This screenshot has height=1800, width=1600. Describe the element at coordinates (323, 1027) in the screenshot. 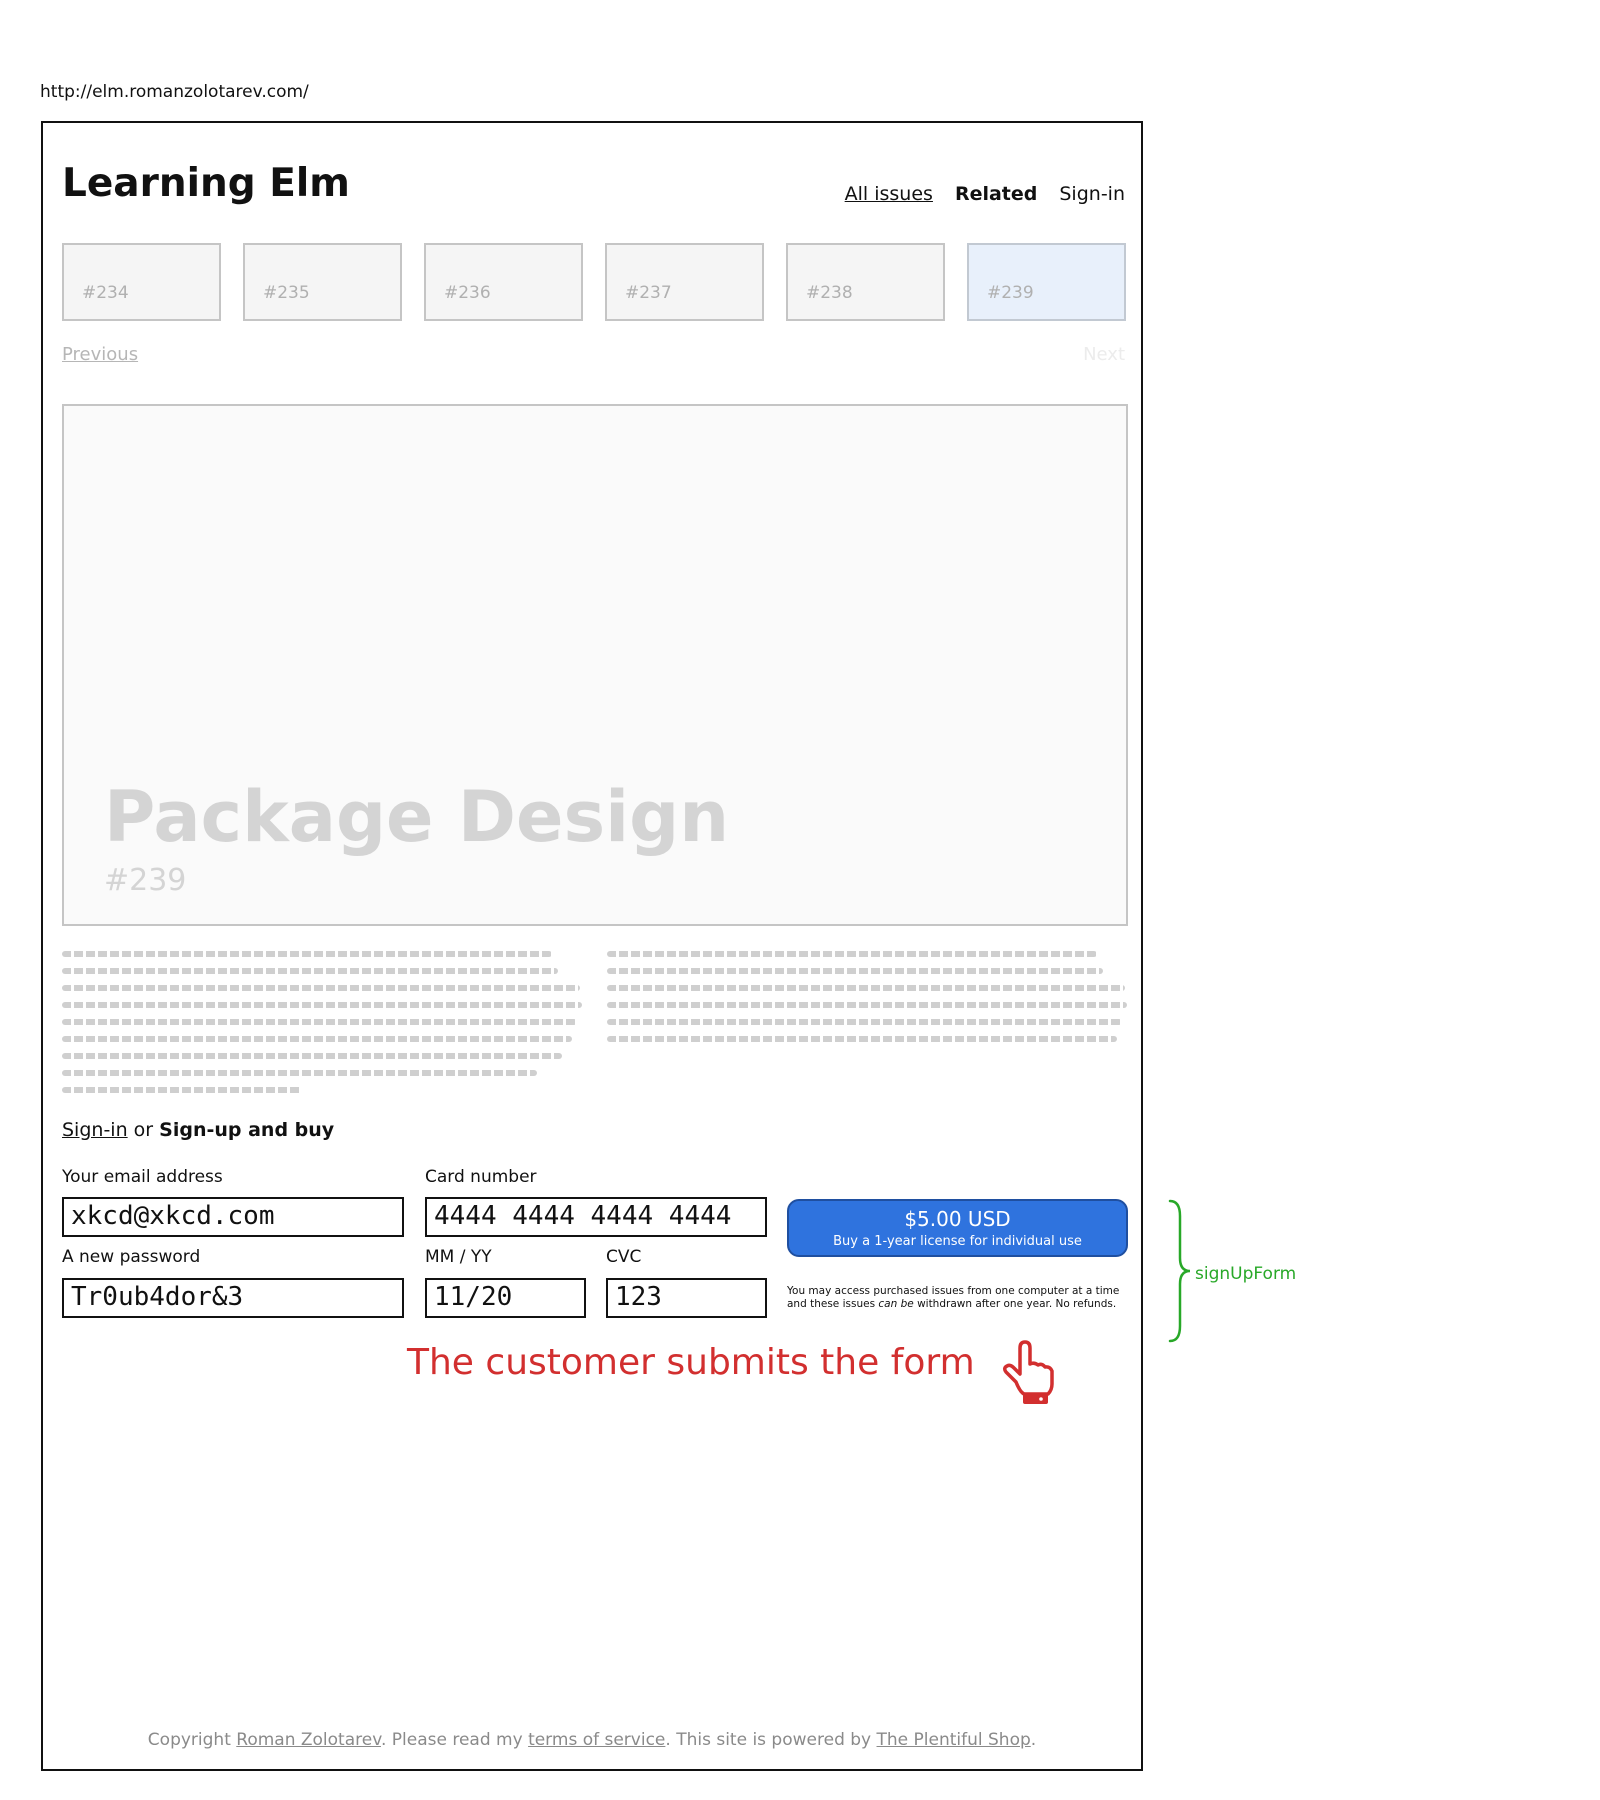

I see `article-text-left` at that location.